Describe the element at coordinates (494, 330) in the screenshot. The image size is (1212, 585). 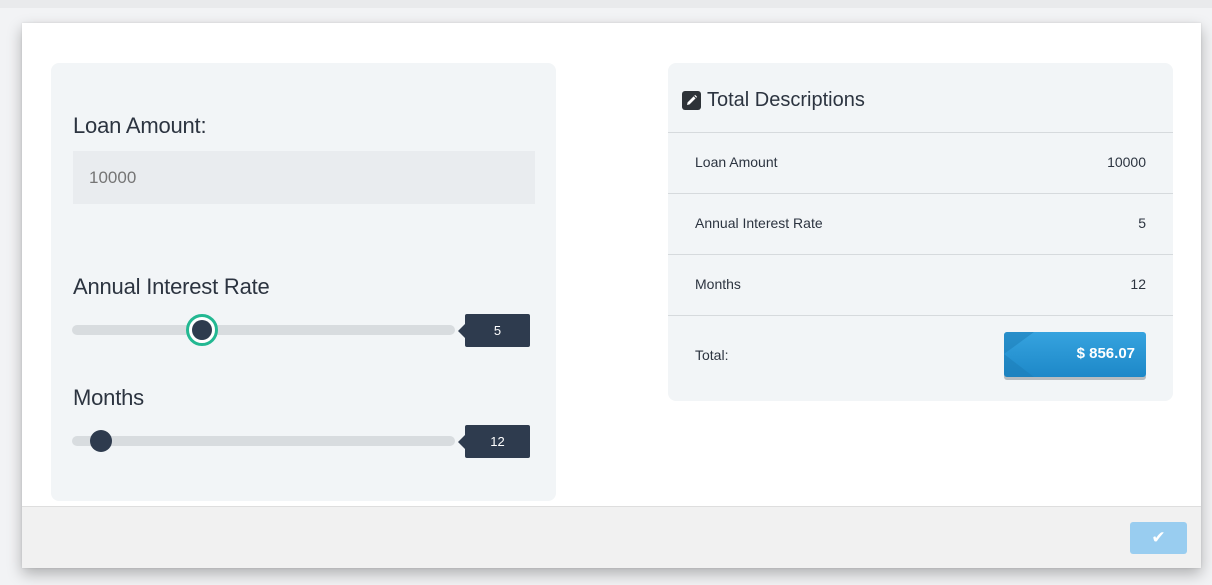
I see `interest-rate-value-tag: 5` at that location.